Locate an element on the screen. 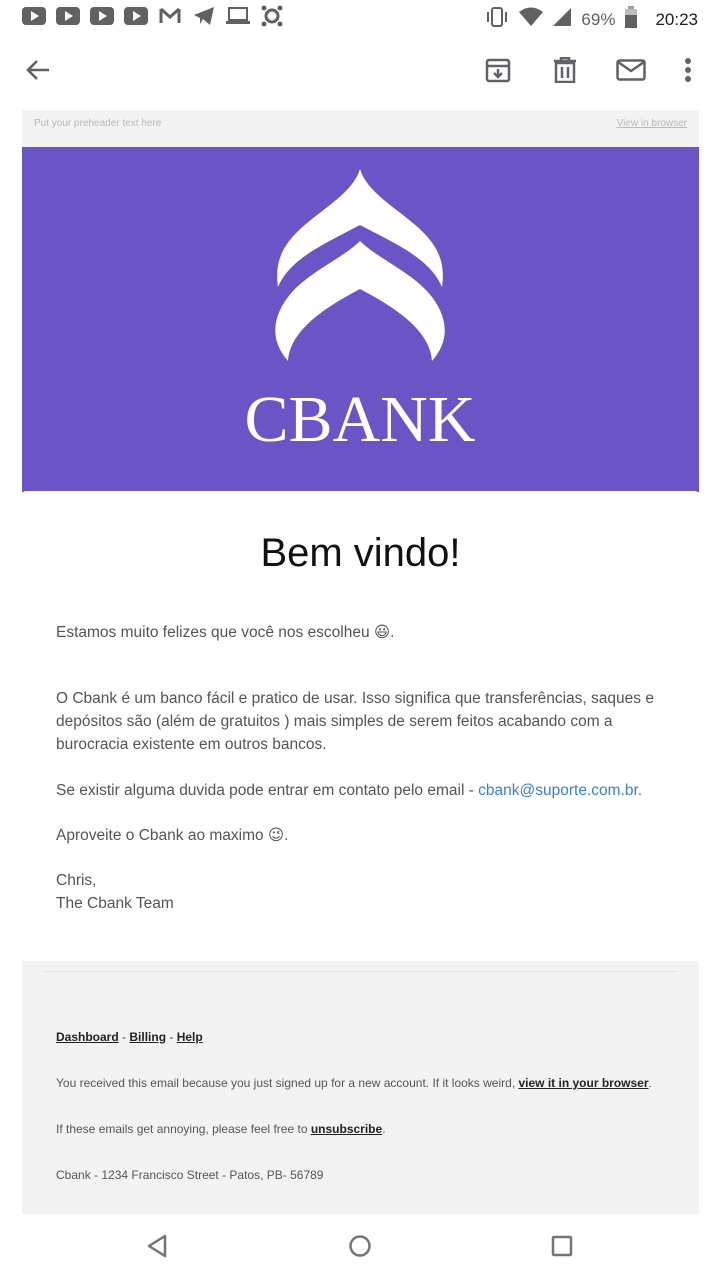  battery-level: 69% is located at coordinates (598, 19).